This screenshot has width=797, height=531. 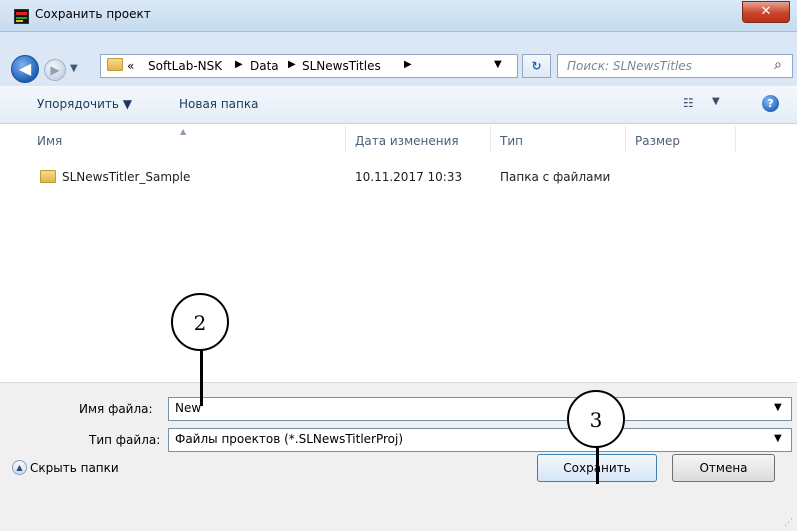 What do you see at coordinates (74, 68) in the screenshot?
I see `recent-pages-dropdown: ▼` at bounding box center [74, 68].